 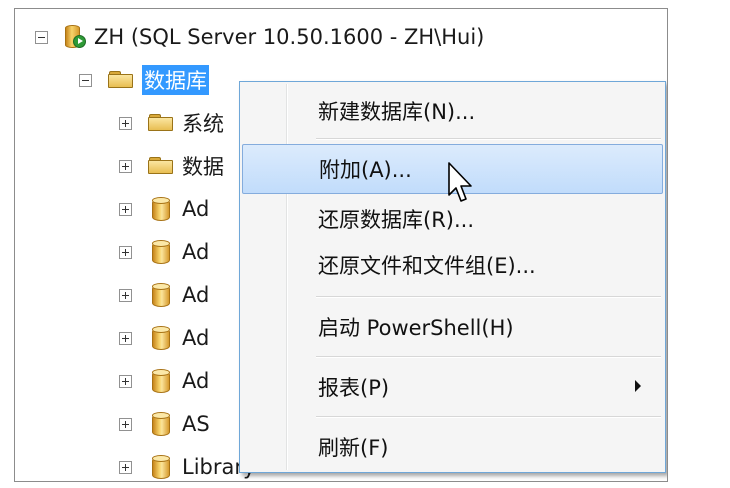 I want to click on menu-item-start-powershell: 启动 PowerShell(H), so click(x=452, y=327).